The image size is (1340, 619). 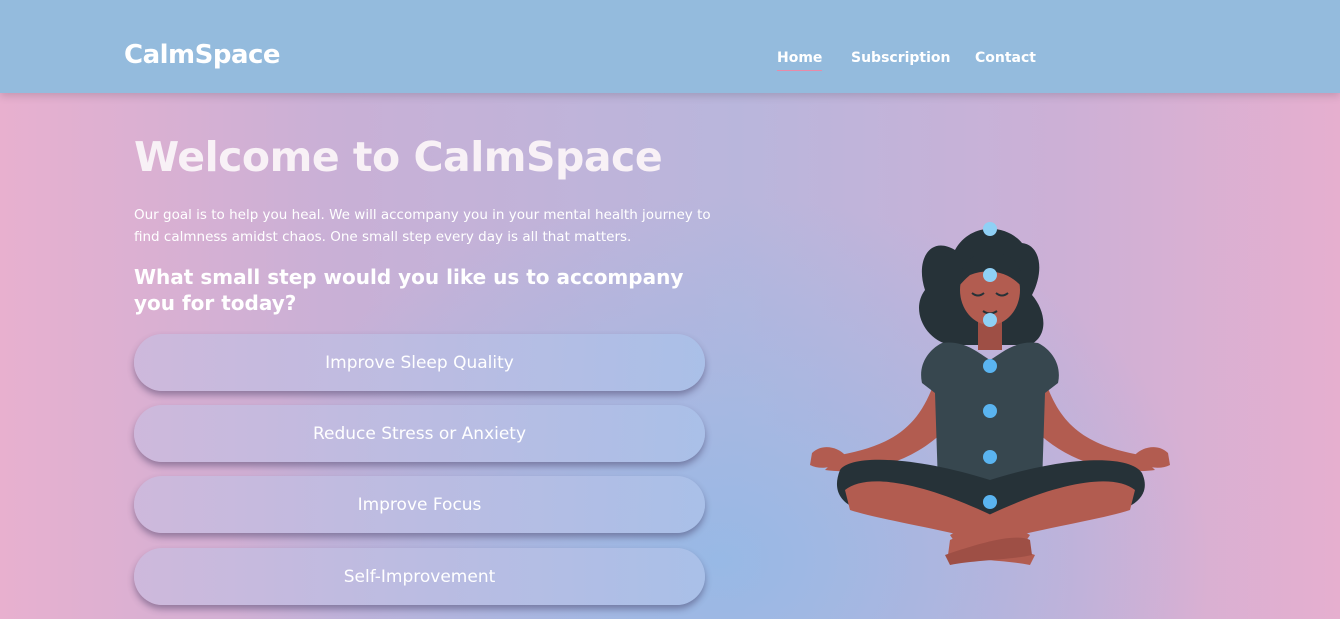 What do you see at coordinates (1005, 58) in the screenshot?
I see `nav-contact: Contact` at bounding box center [1005, 58].